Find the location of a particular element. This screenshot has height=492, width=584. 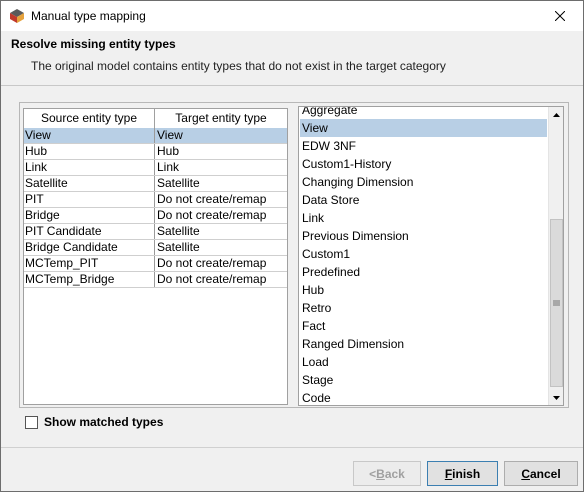

list-item: Custom1 is located at coordinates (423, 254).